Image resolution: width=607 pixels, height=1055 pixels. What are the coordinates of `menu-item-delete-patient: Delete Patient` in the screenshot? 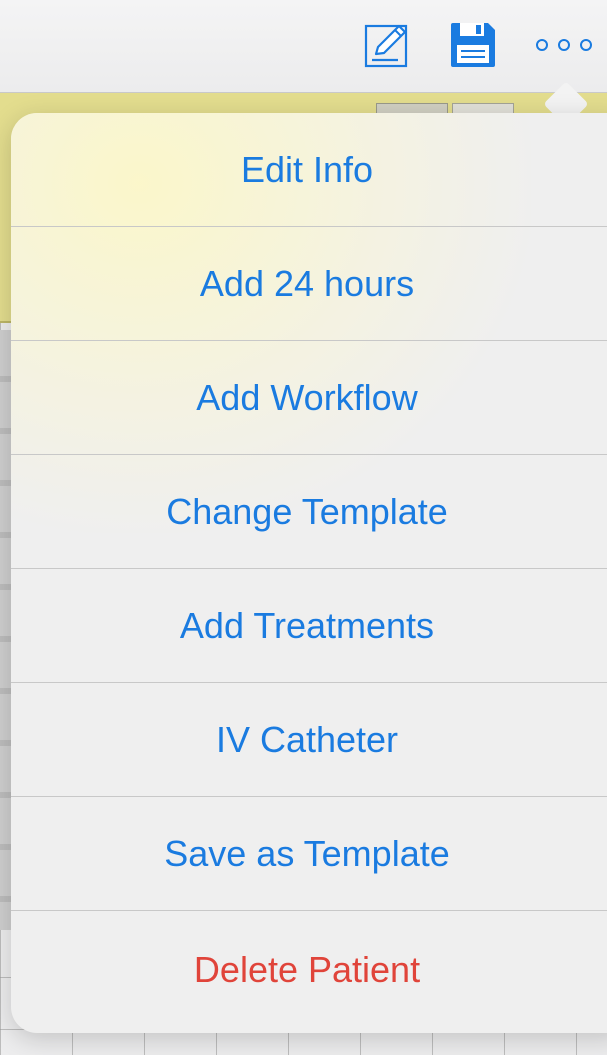 It's located at (309, 970).